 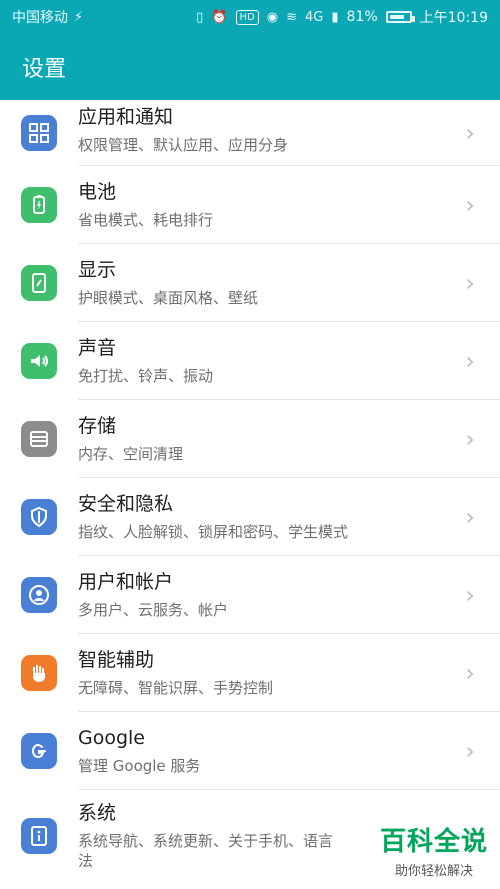 What do you see at coordinates (335, 17) in the screenshot?
I see `signal-icon: ▮` at bounding box center [335, 17].